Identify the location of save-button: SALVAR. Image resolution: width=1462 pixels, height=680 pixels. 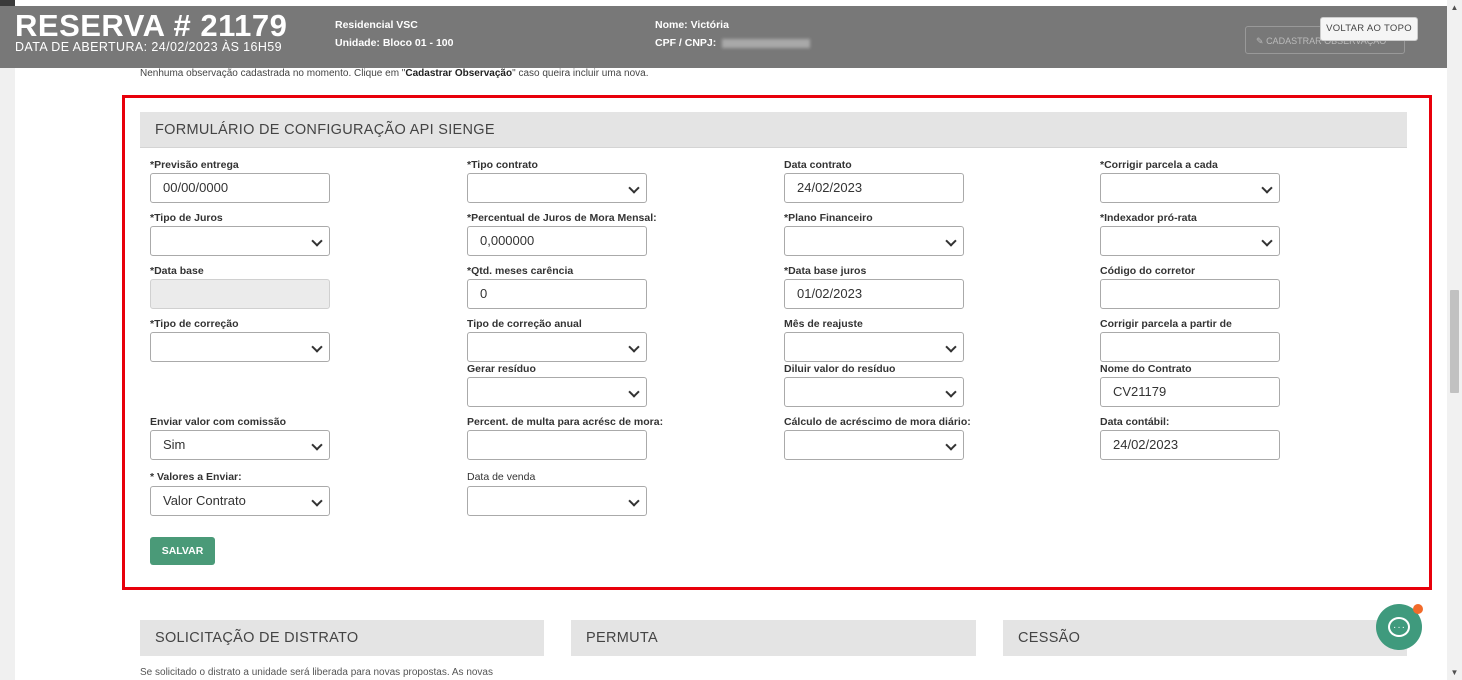
(182, 551).